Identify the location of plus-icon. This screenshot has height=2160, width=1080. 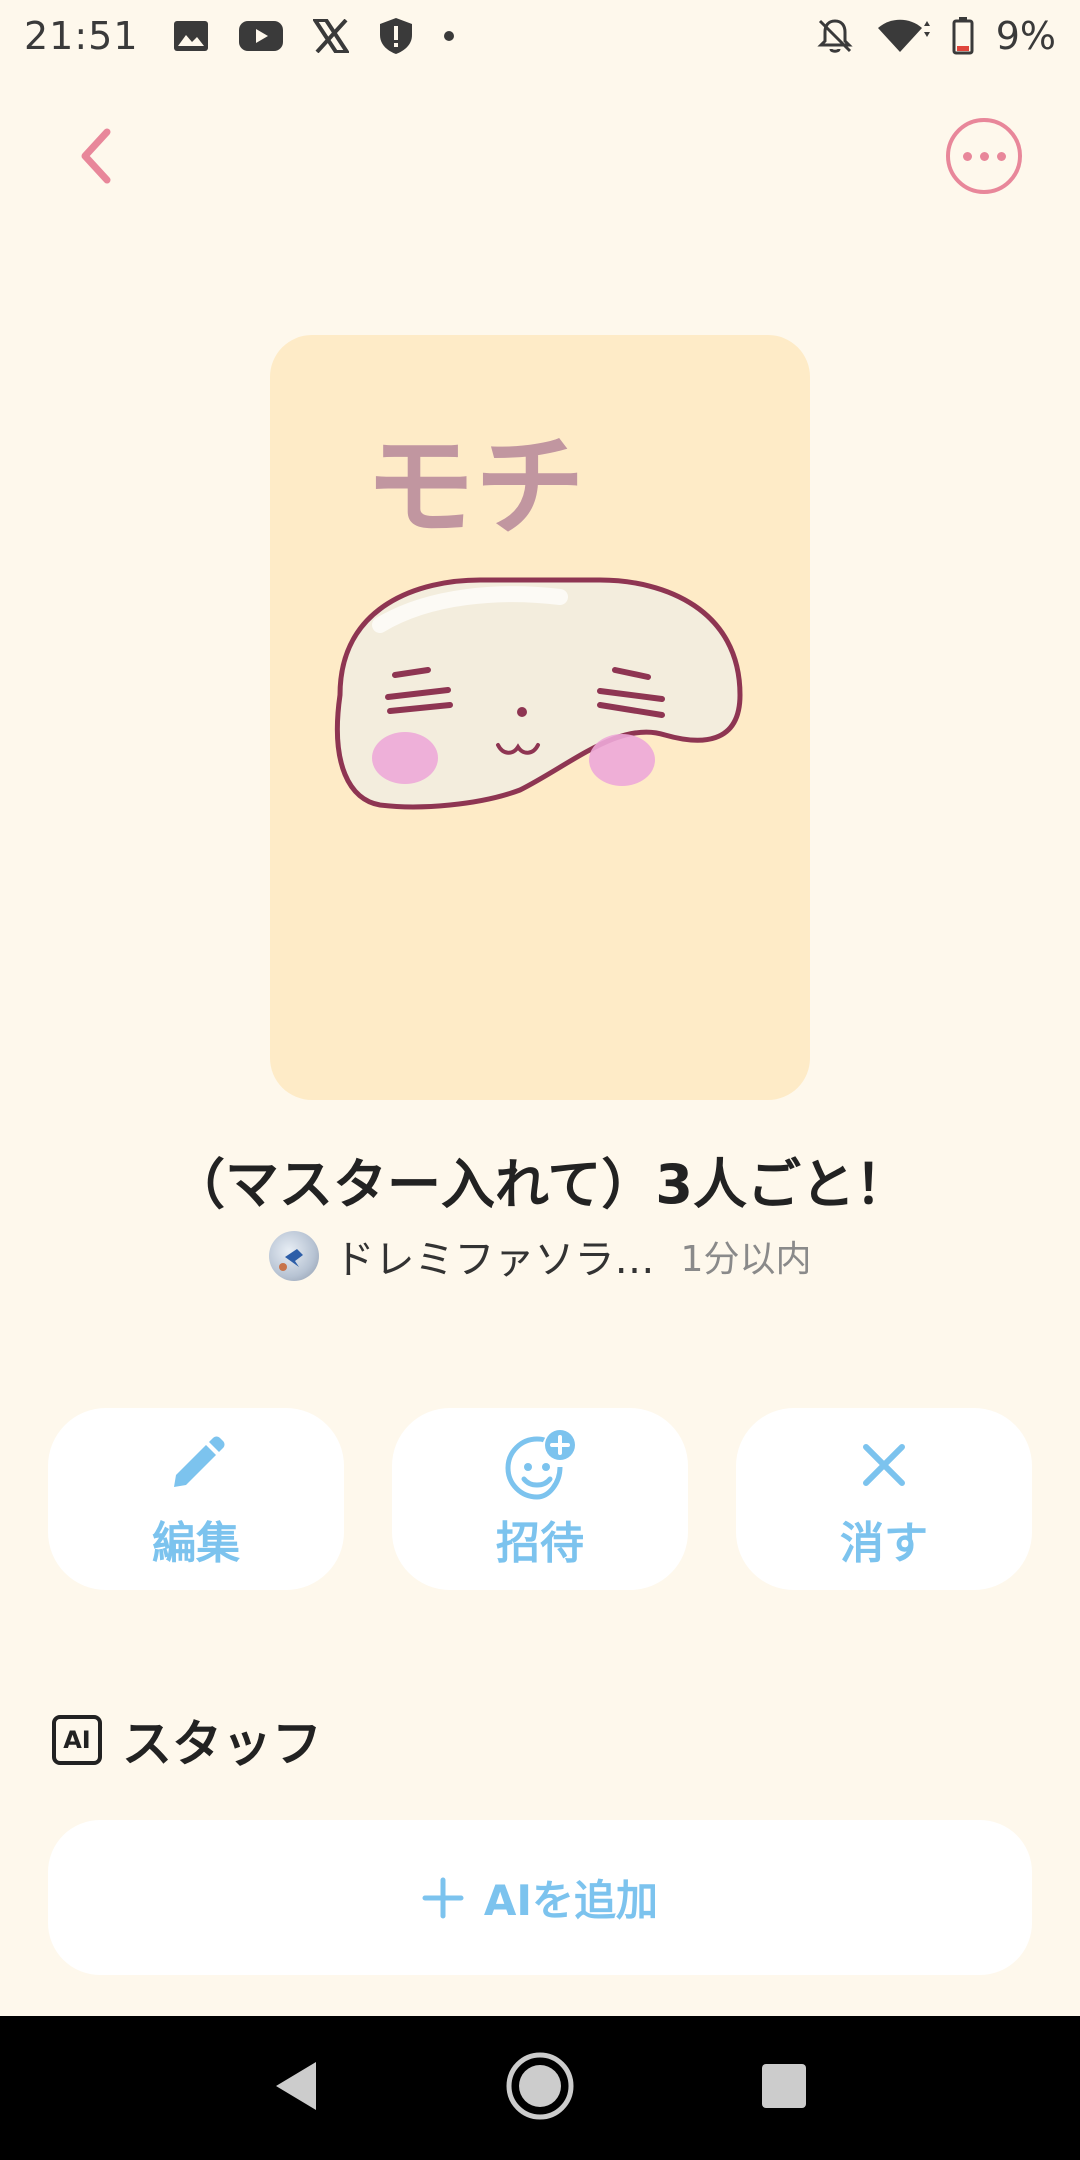
(443, 1898).